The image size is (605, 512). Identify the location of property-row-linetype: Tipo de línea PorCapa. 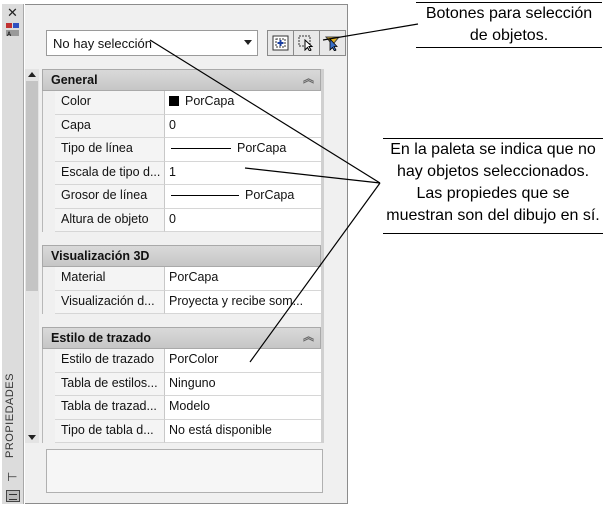
(182, 150).